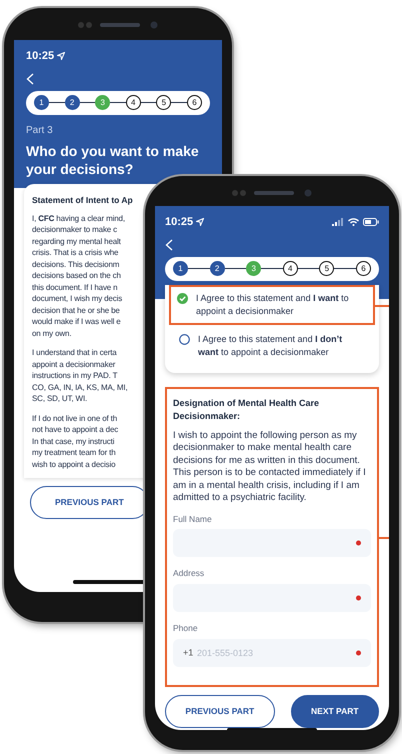 Image resolution: width=402 pixels, height=754 pixels. Describe the element at coordinates (371, 222) in the screenshot. I see `battery-icon` at that location.